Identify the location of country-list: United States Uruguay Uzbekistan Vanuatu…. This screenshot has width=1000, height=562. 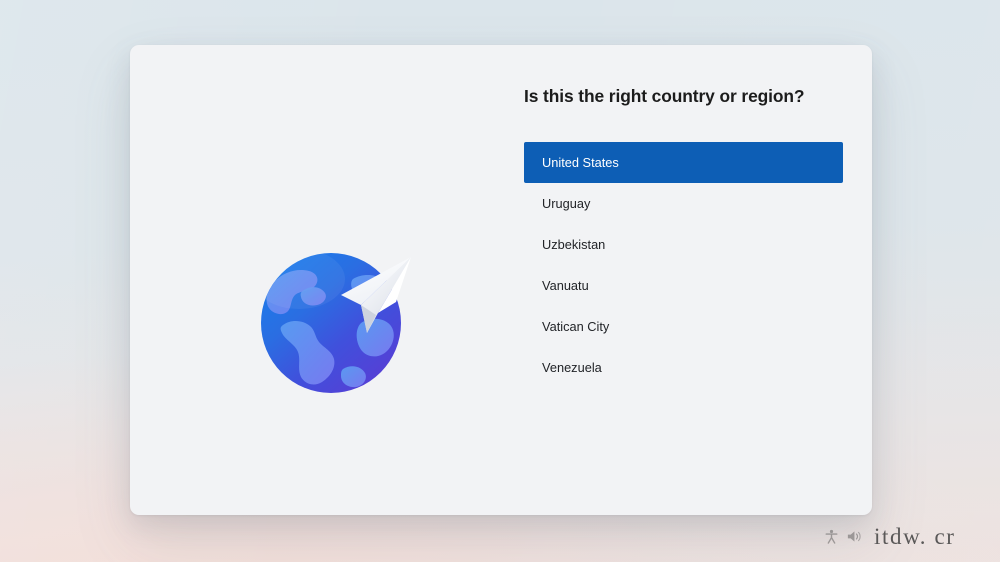
(683, 265).